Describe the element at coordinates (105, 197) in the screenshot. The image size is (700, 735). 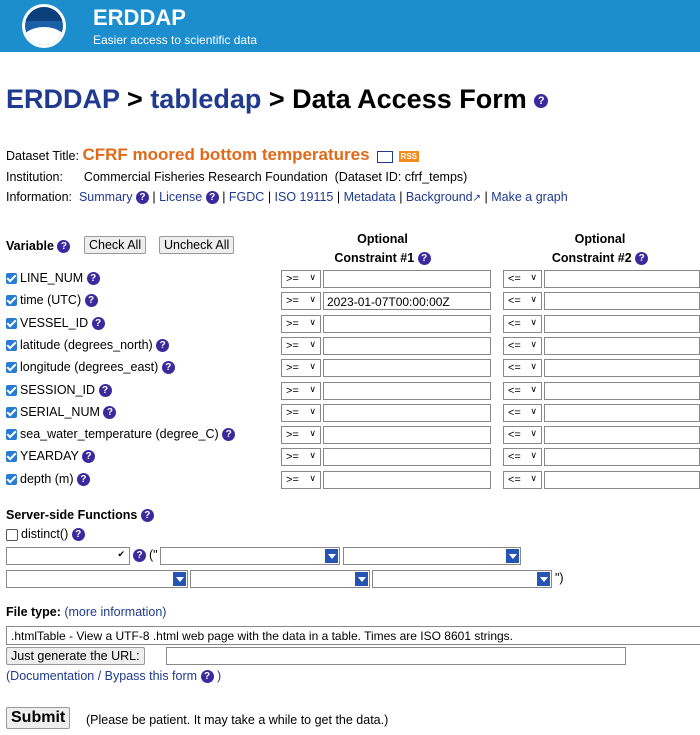
I see `summary-link: Summary` at that location.